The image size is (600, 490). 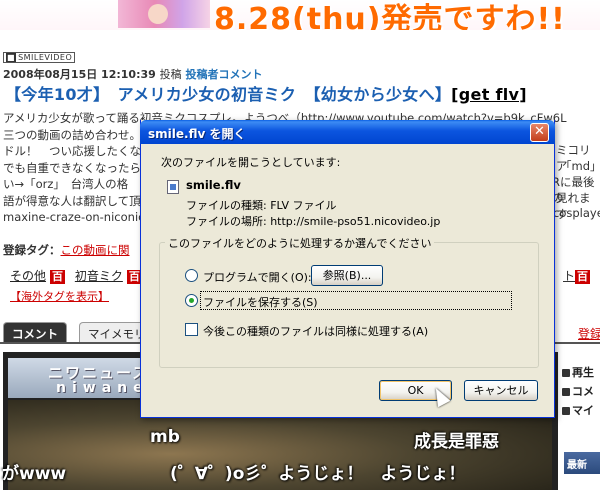 I want to click on tag-item: 初音ミク, so click(x=99, y=276).